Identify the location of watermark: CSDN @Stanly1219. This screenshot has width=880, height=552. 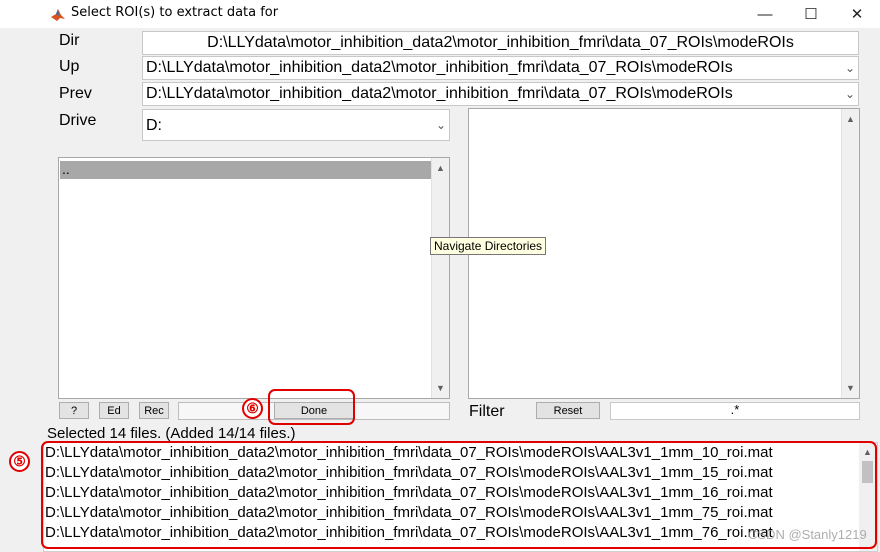
(807, 534).